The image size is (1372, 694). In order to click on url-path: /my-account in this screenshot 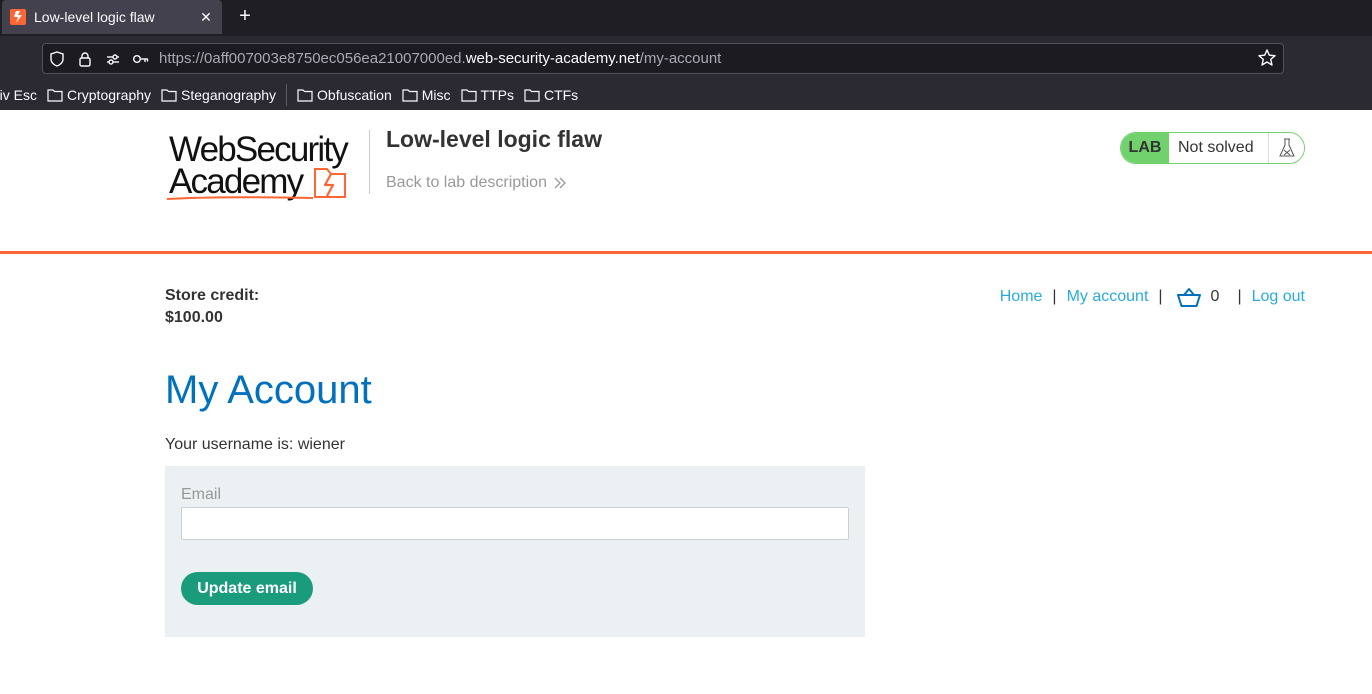, I will do `click(680, 58)`.